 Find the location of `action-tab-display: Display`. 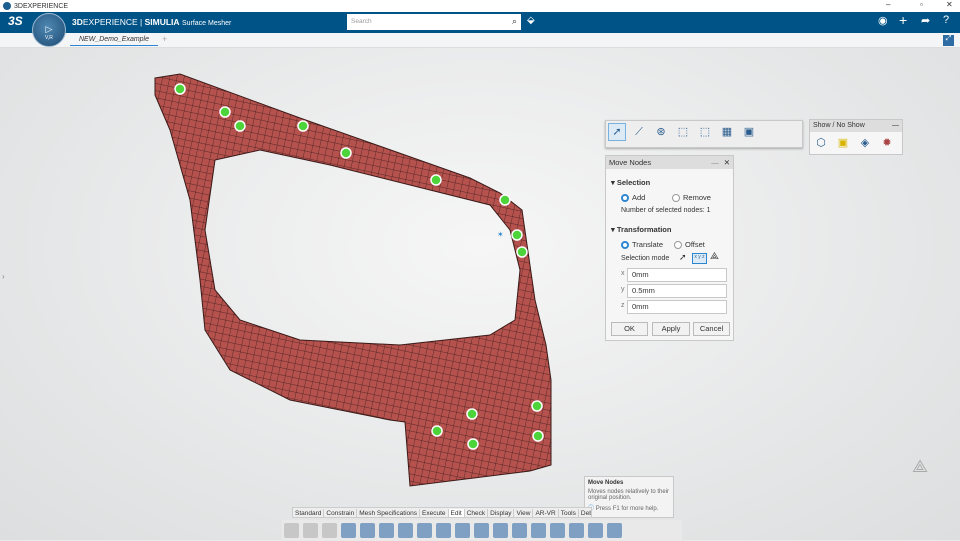

action-tab-display: Display is located at coordinates (501, 513).